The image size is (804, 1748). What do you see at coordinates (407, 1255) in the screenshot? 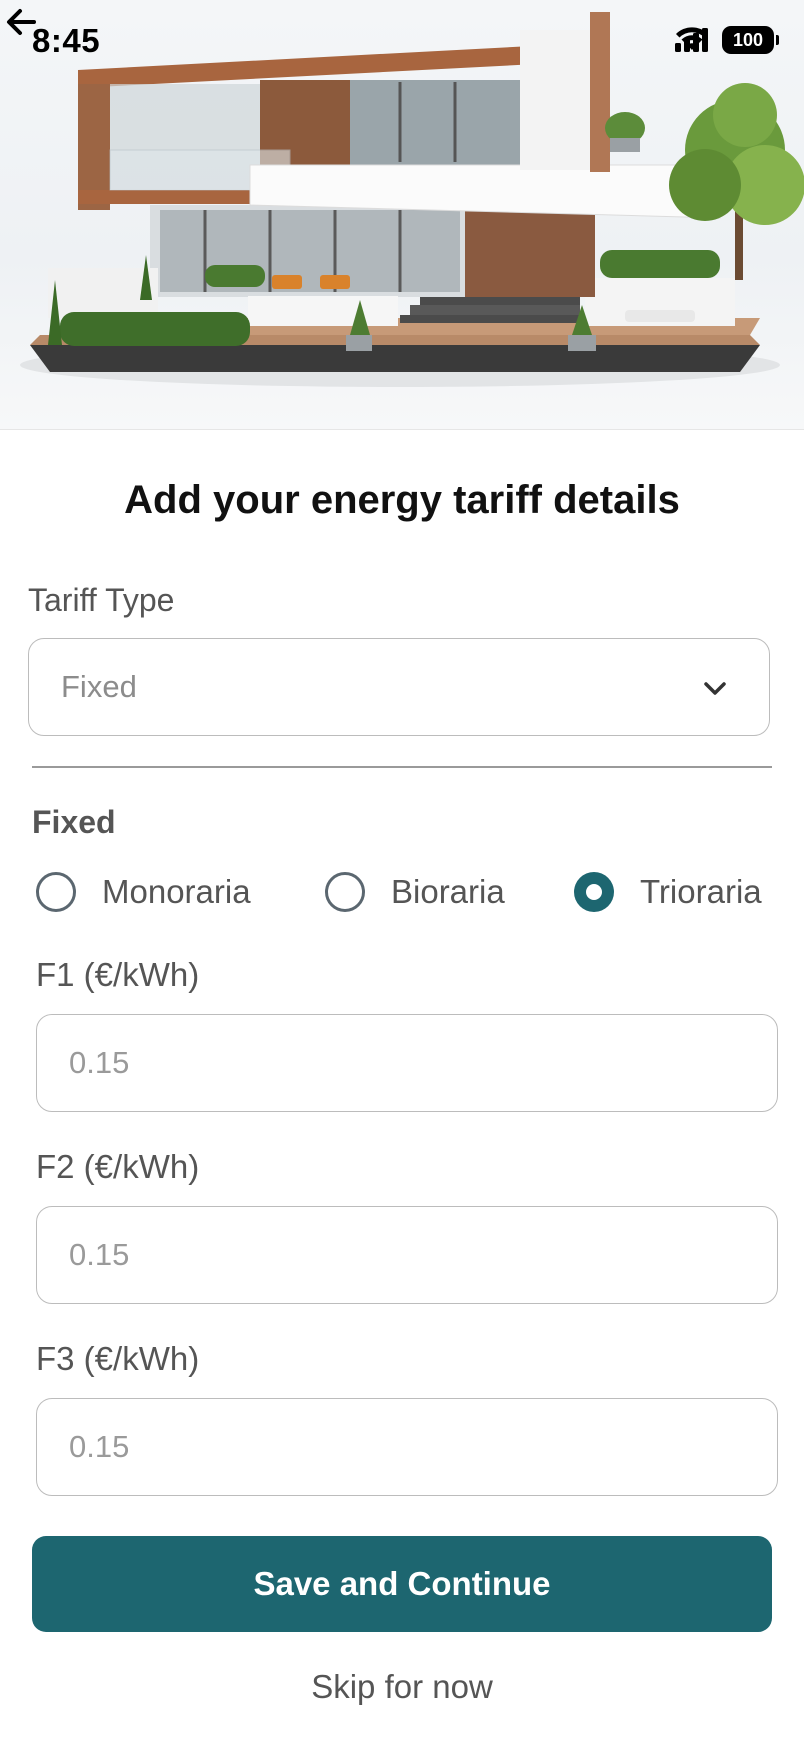
I see `f2-input` at bounding box center [407, 1255].